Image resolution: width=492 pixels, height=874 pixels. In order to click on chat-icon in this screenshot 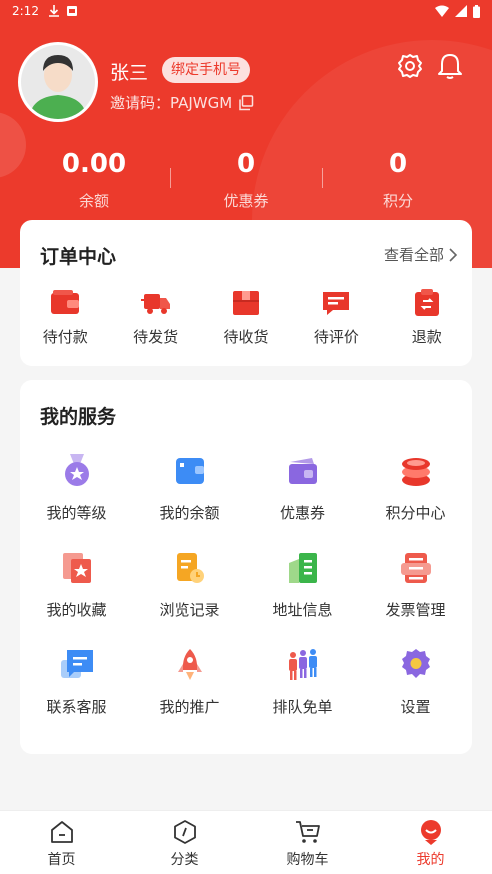, I will do `click(76, 664)`.